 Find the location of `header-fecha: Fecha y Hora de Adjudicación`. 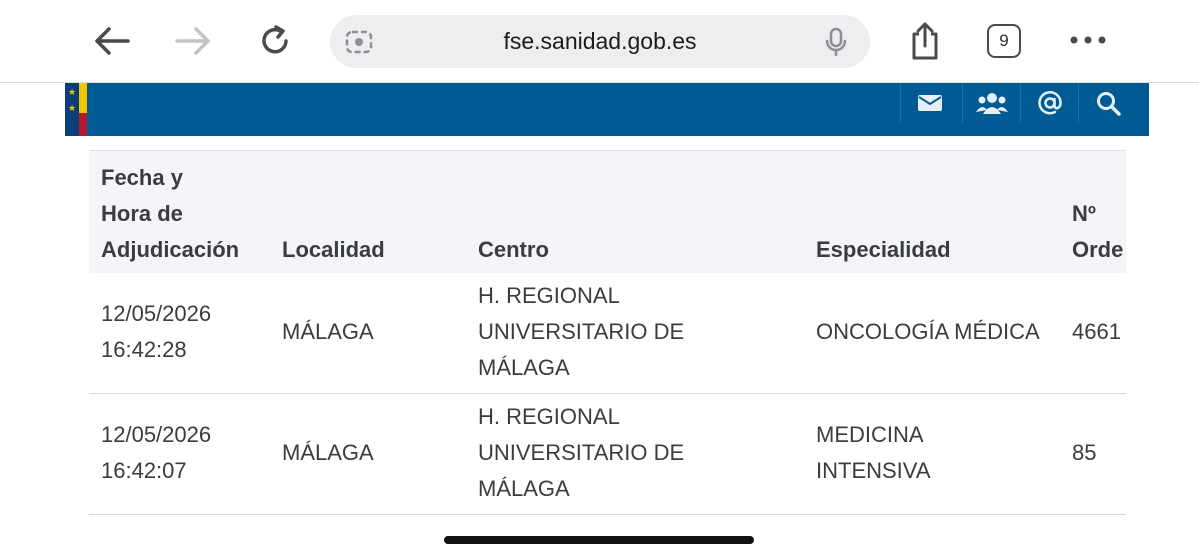

header-fecha: Fecha y Hora de Adjudicación is located at coordinates (170, 214).